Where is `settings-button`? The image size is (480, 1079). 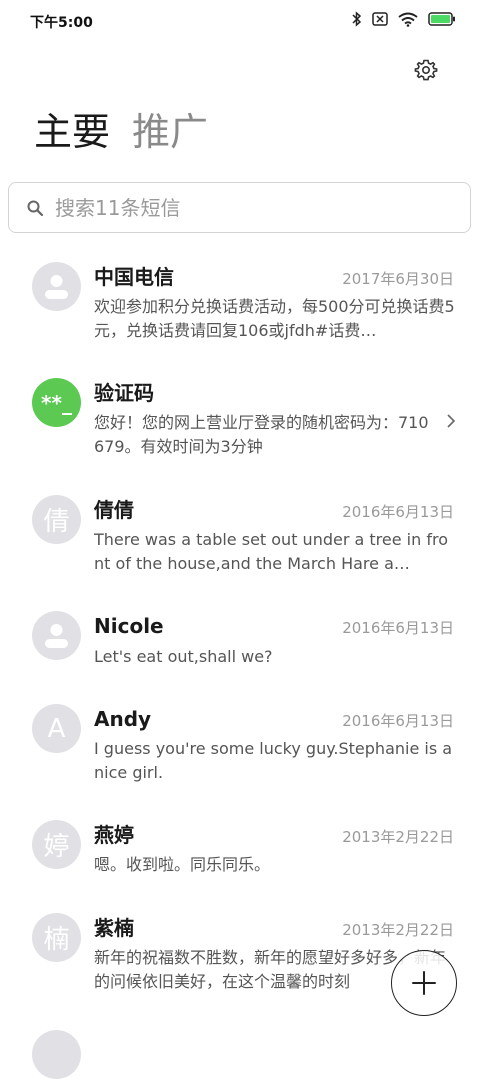 settings-button is located at coordinates (426, 70).